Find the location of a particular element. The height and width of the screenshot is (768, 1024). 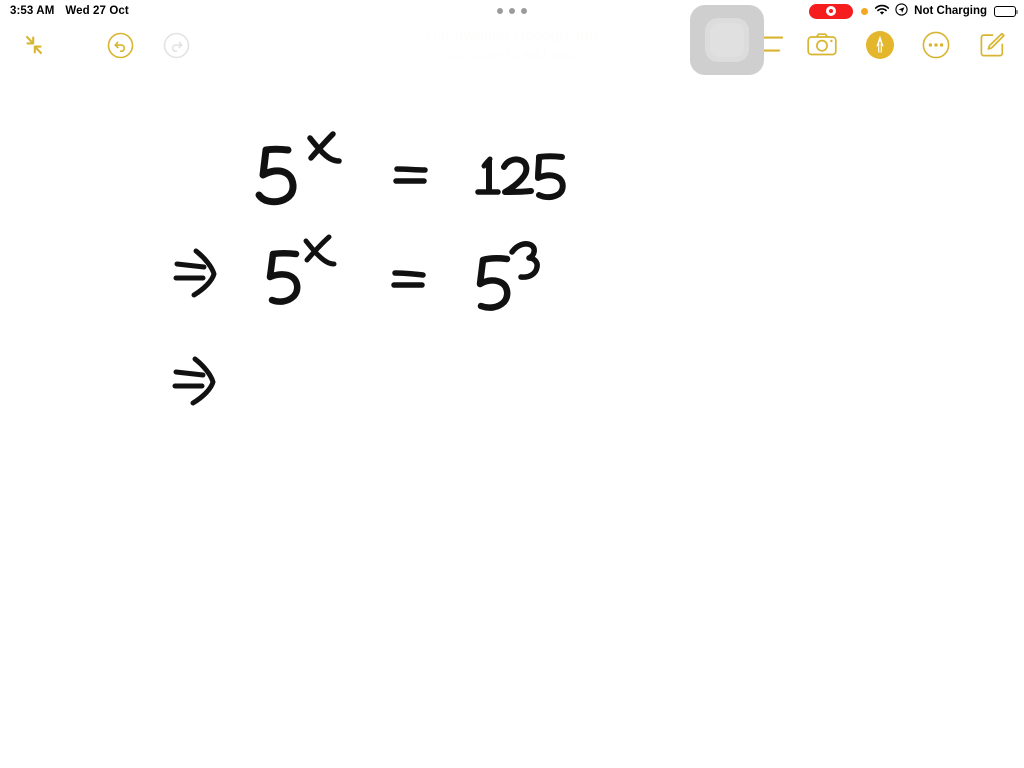

wifi-icon is located at coordinates (882, 11).